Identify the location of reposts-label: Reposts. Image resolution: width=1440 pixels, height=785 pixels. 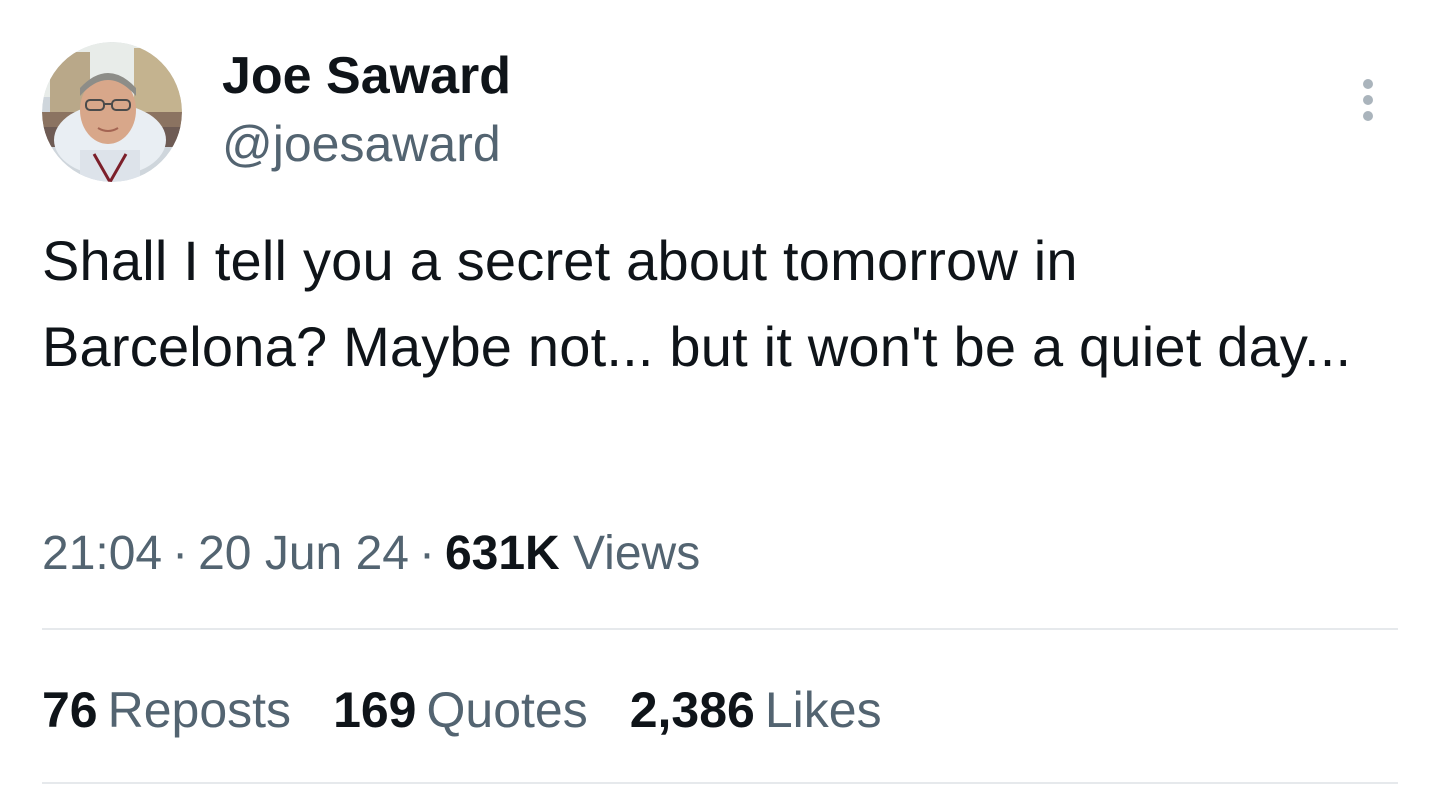
(199, 710).